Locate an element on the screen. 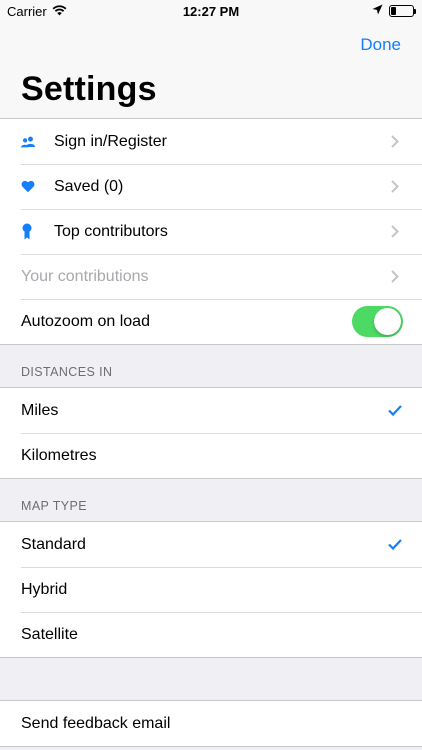  done-button: Done is located at coordinates (380, 45).